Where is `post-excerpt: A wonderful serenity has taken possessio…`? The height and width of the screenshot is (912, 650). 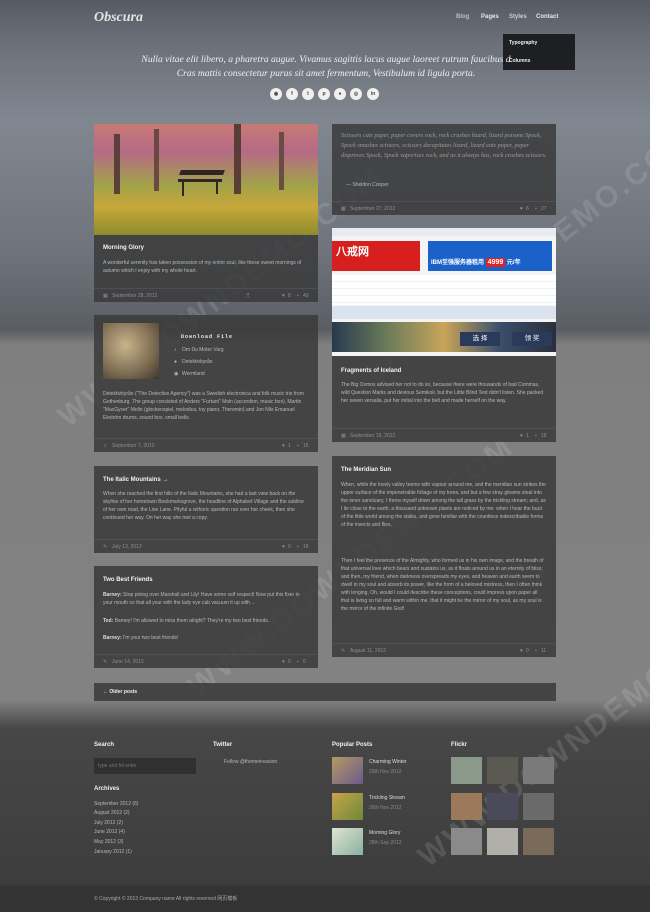
post-excerpt: A wonderful serenity has taken possessio… is located at coordinates (202, 267).